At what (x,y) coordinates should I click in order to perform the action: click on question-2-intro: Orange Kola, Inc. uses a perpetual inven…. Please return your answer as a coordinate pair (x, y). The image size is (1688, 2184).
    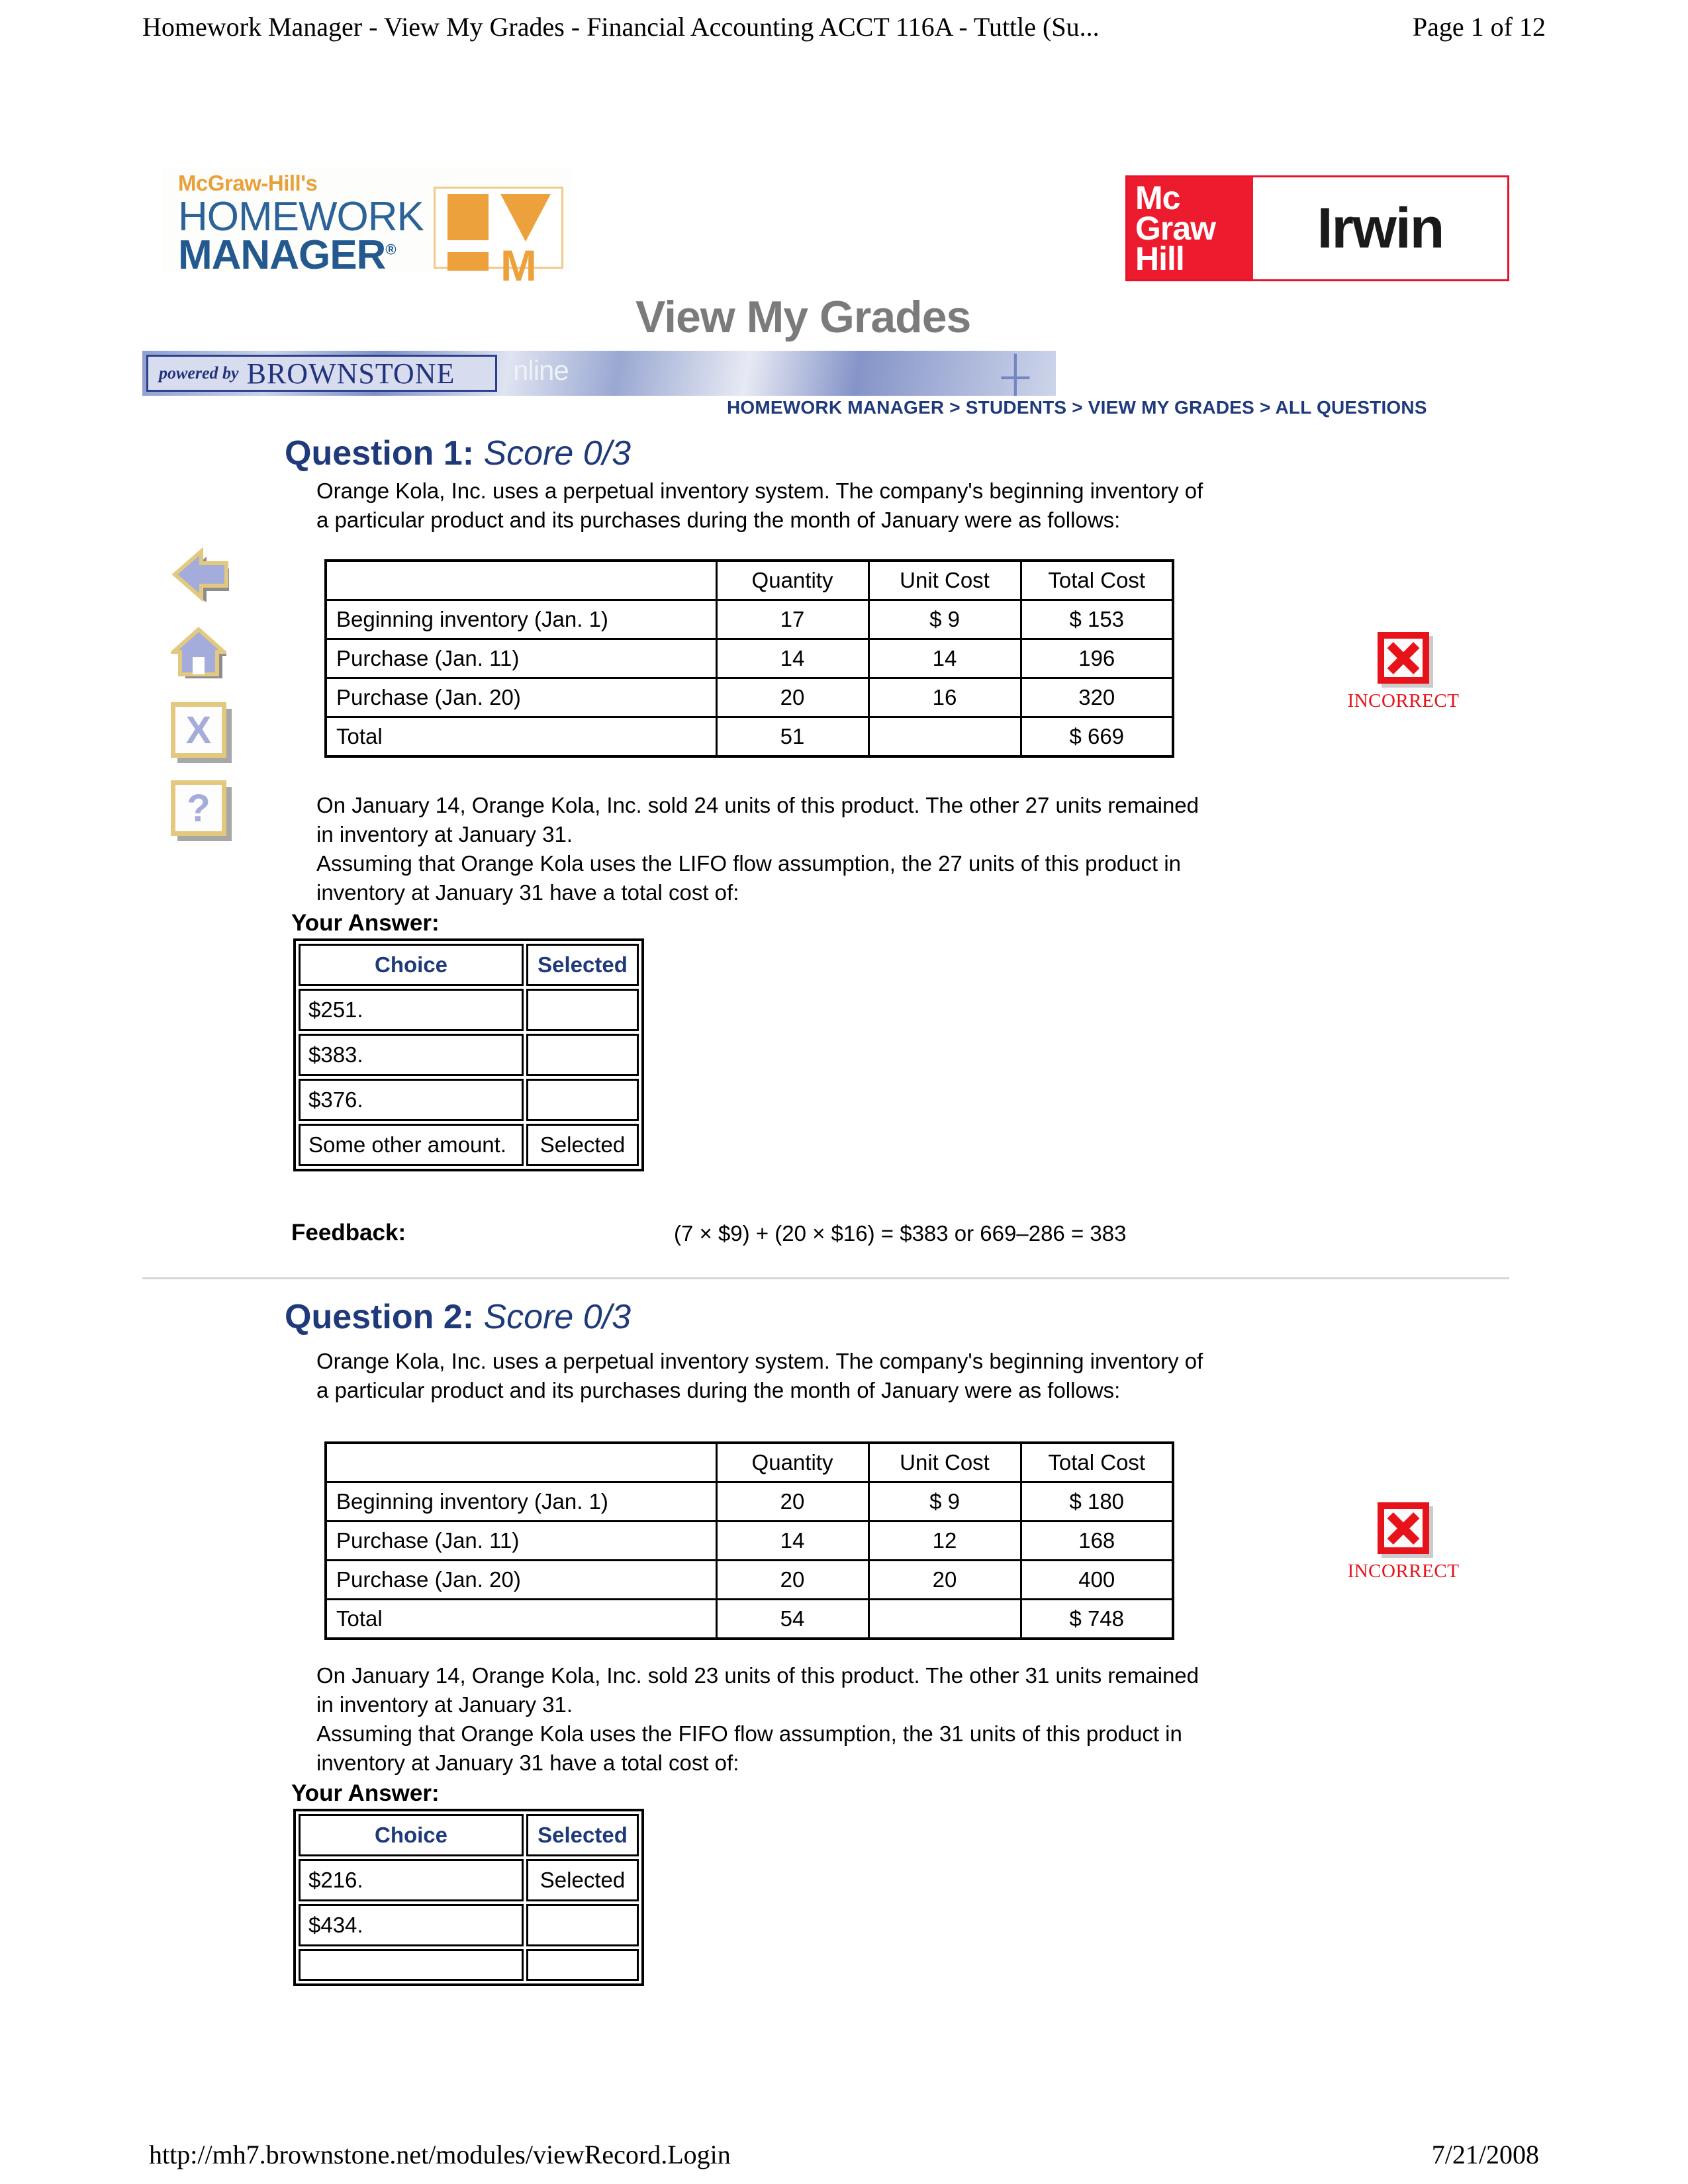
    Looking at the image, I should click on (822, 1376).